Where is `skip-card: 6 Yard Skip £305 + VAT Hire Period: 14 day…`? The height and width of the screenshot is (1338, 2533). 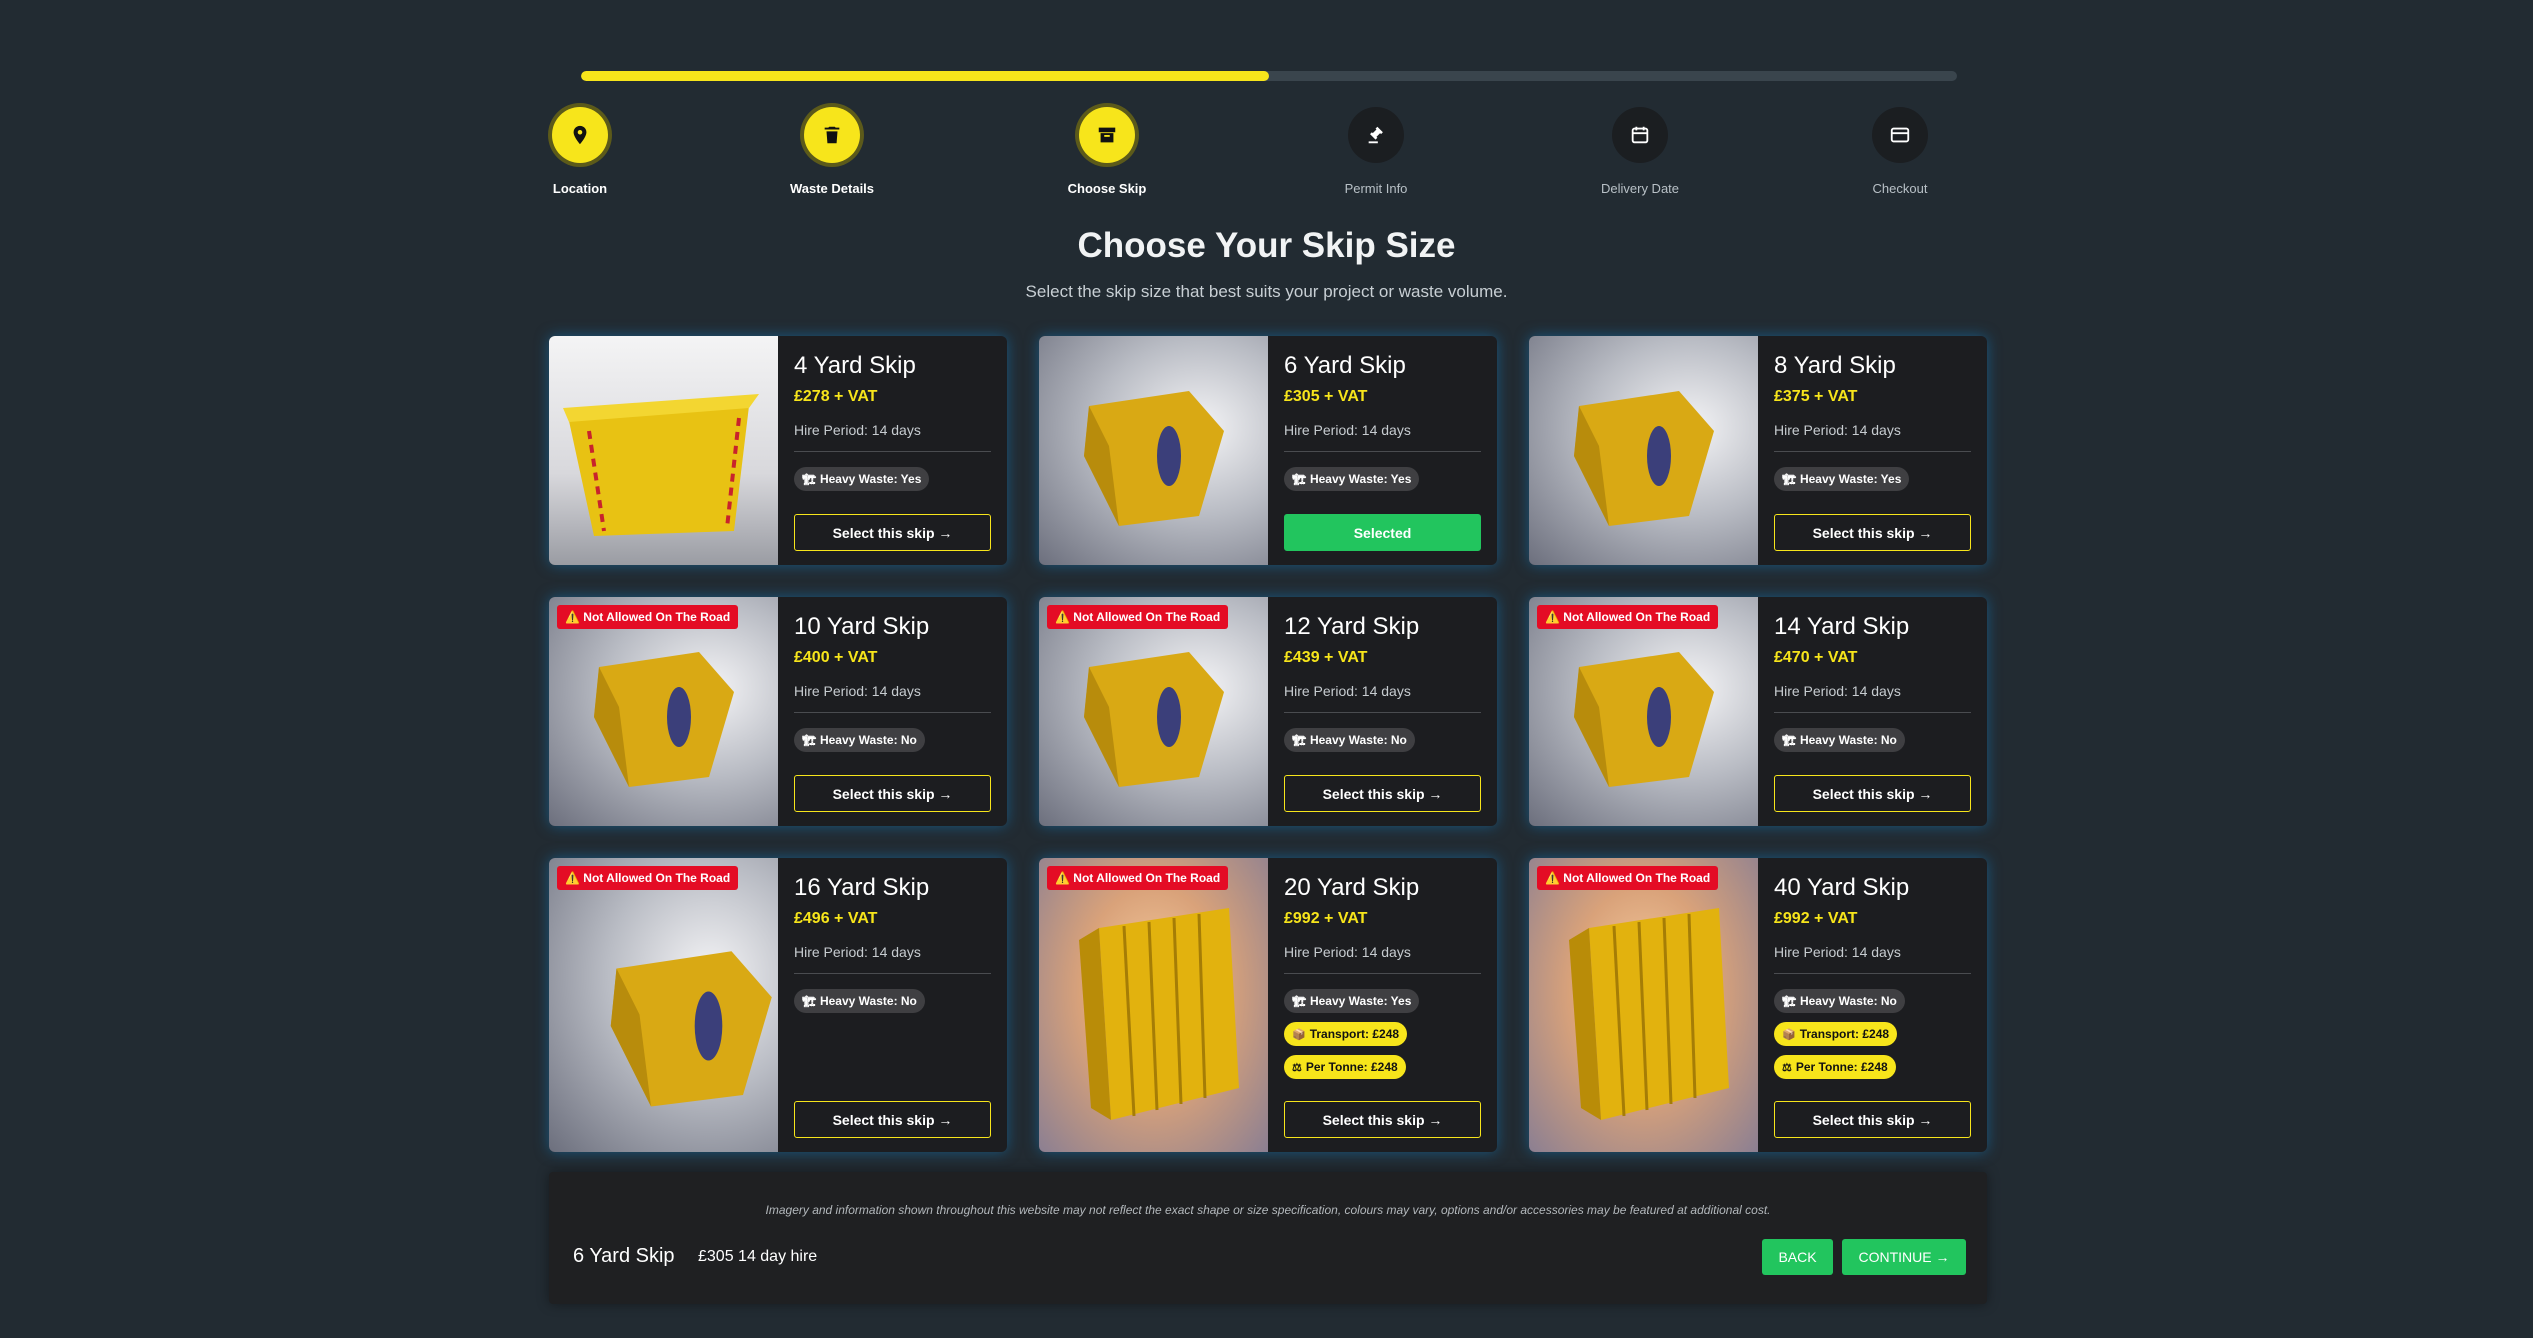 skip-card: 6 Yard Skip £305 + VAT Hire Period: 14 day… is located at coordinates (1268, 450).